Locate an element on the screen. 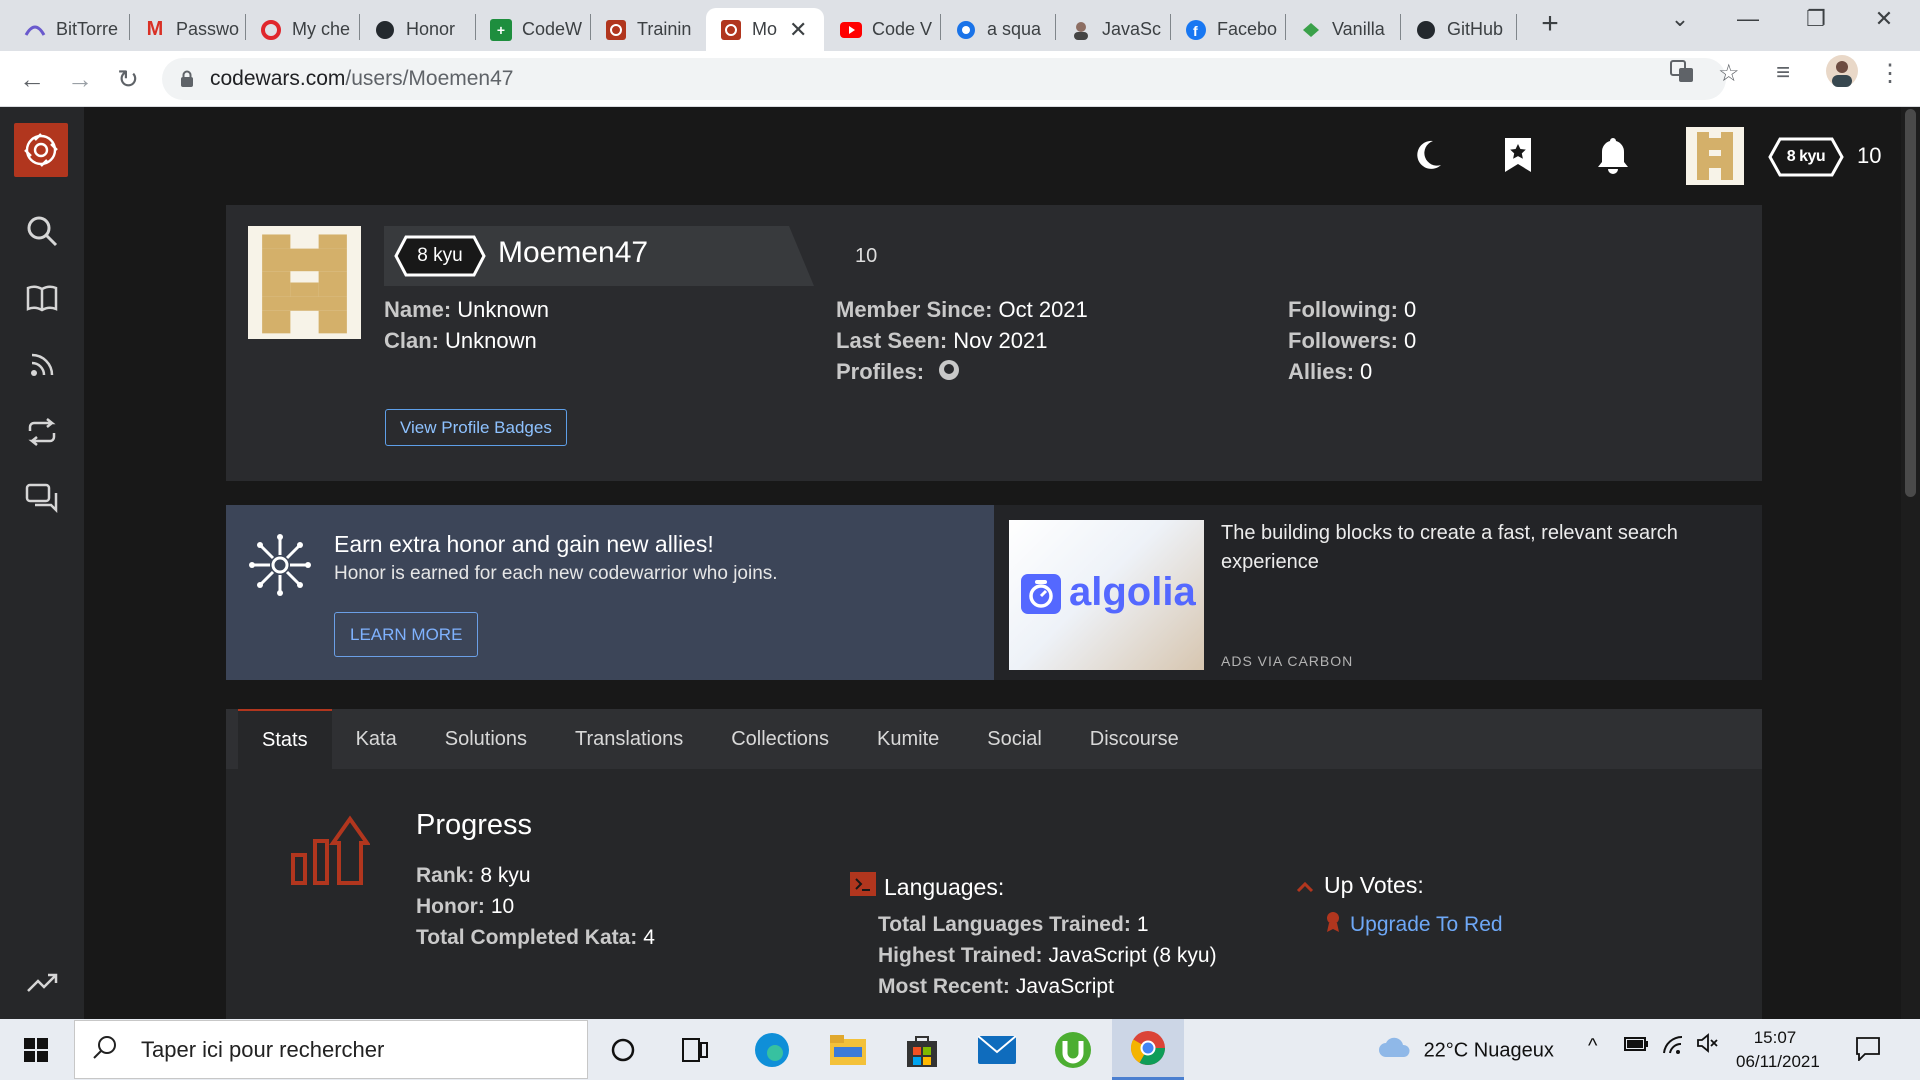  url-host: codewars.com is located at coordinates (278, 78).